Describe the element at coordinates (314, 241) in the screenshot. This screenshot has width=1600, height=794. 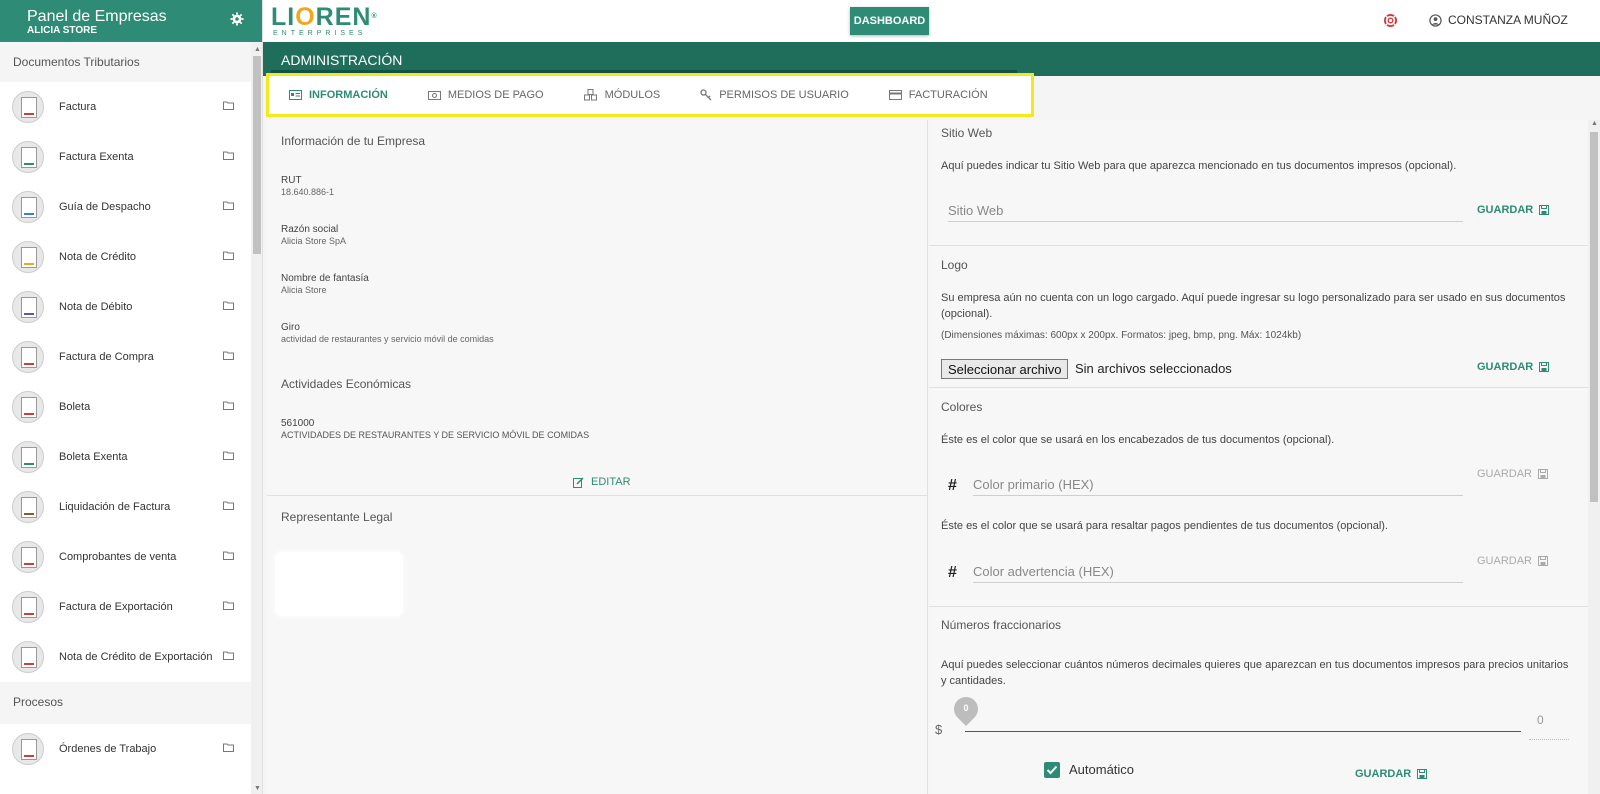
I see `razon-social-value: Alicia Store SpA` at that location.